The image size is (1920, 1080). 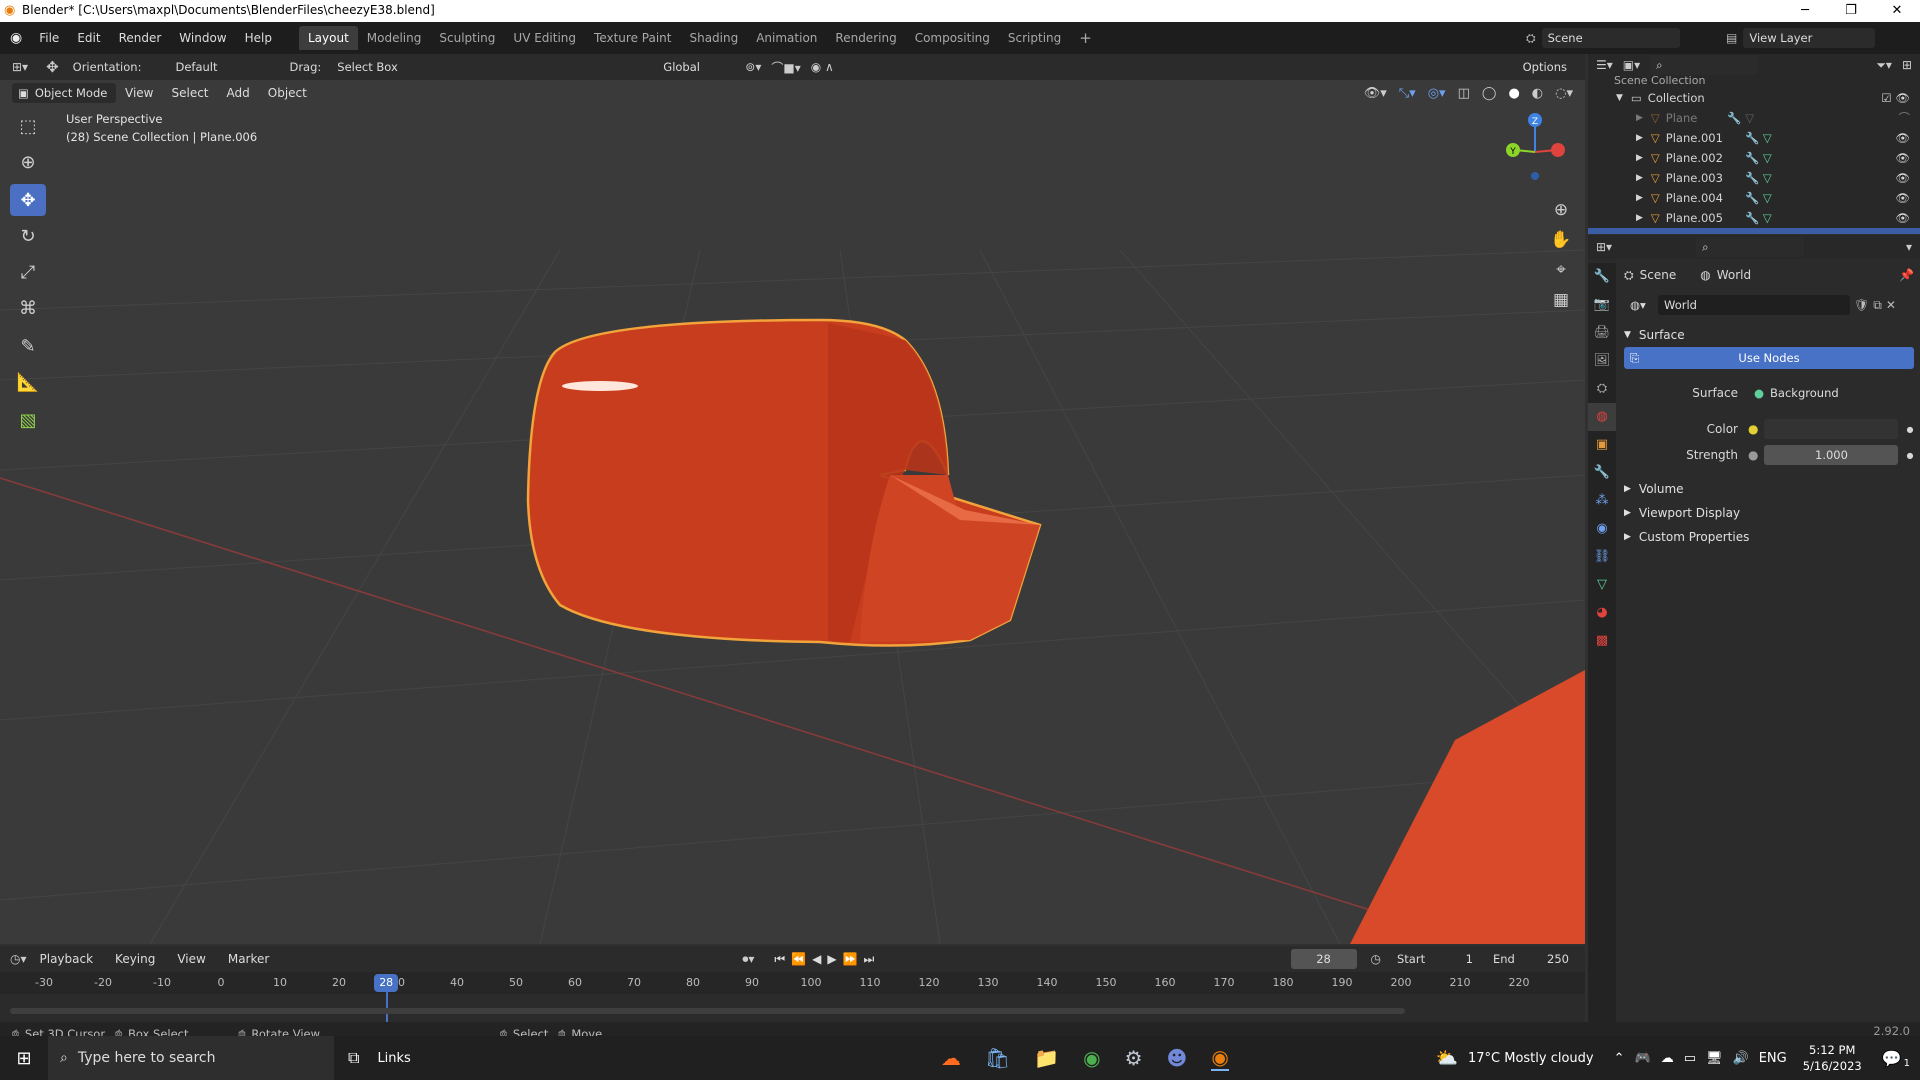 I want to click on menu-render: Render, so click(x=140, y=38).